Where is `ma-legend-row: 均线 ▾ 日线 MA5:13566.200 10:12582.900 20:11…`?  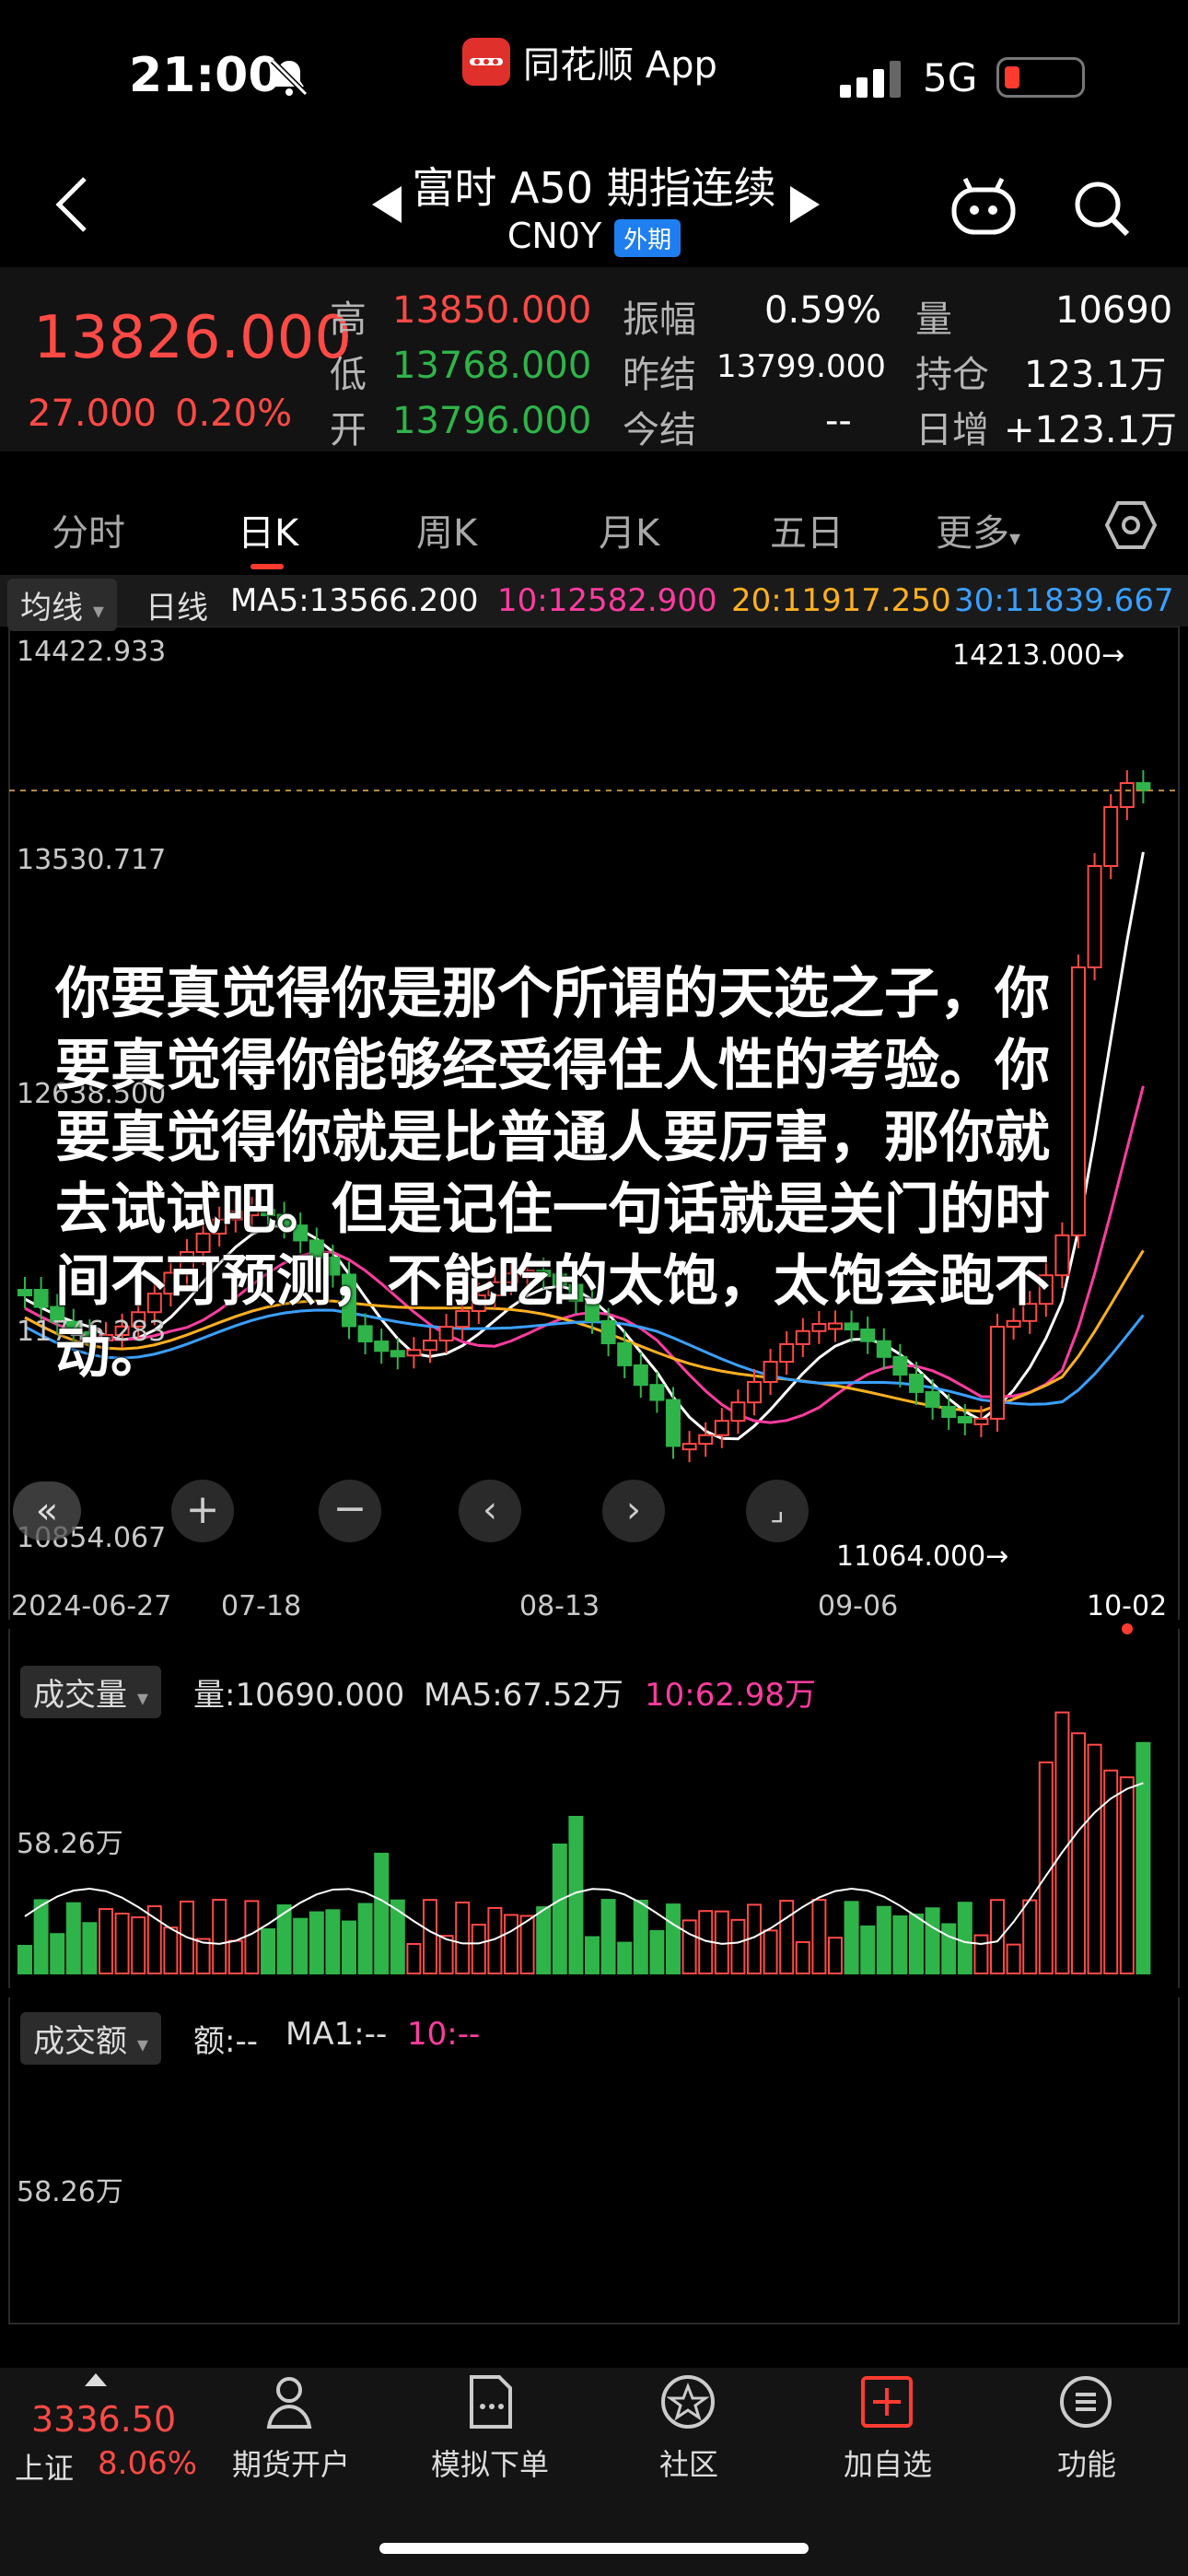 ma-legend-row: 均线 ▾ 日线 MA5:13566.200 10:12582.900 20:11… is located at coordinates (594, 603).